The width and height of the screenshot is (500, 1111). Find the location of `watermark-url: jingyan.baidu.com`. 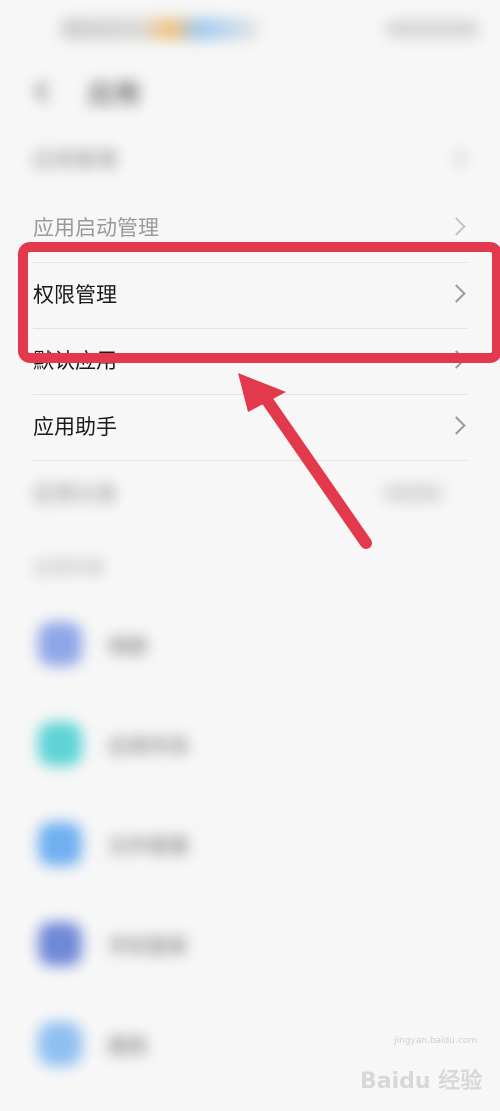

watermark-url: jingyan.baidu.com is located at coordinates (436, 1041).